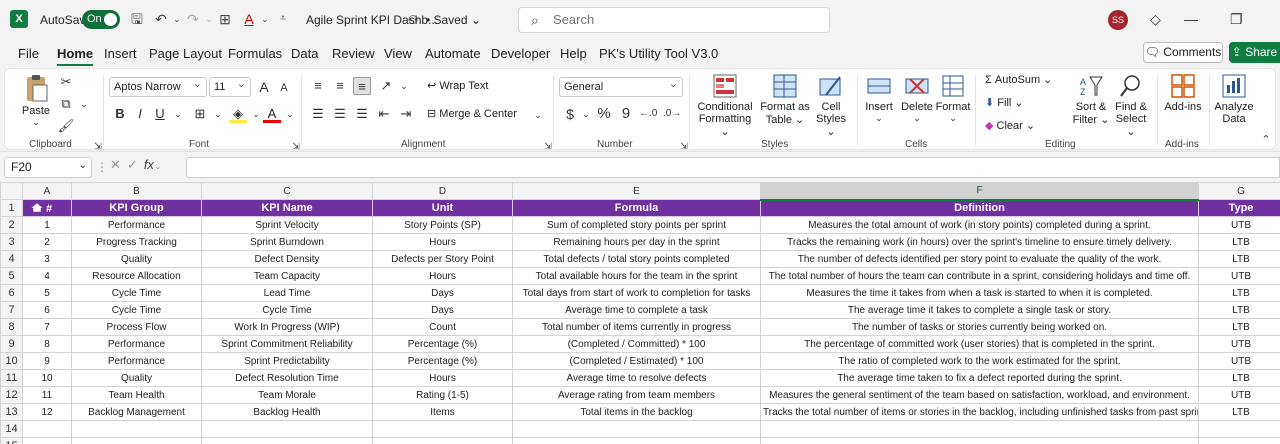  Describe the element at coordinates (442, 378) in the screenshot. I see `cell-unit: Hours` at that location.